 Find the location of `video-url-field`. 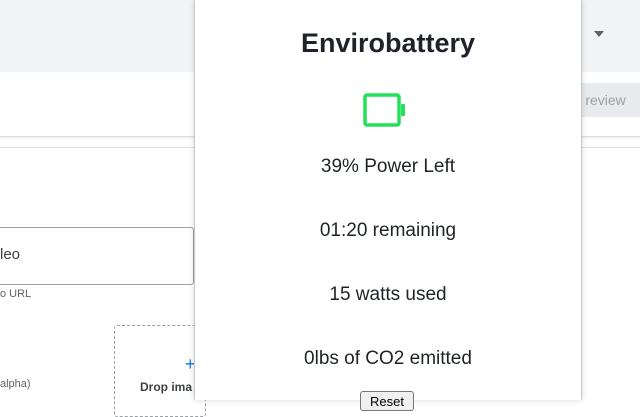

video-url-field is located at coordinates (97, 256).